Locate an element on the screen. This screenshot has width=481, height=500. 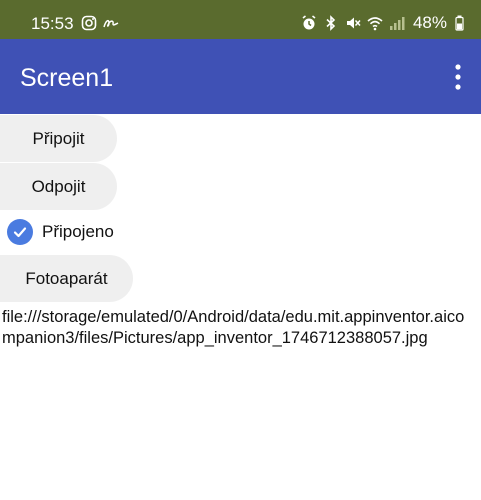
connected-checkbox-label: Připojeno is located at coordinates (78, 231).